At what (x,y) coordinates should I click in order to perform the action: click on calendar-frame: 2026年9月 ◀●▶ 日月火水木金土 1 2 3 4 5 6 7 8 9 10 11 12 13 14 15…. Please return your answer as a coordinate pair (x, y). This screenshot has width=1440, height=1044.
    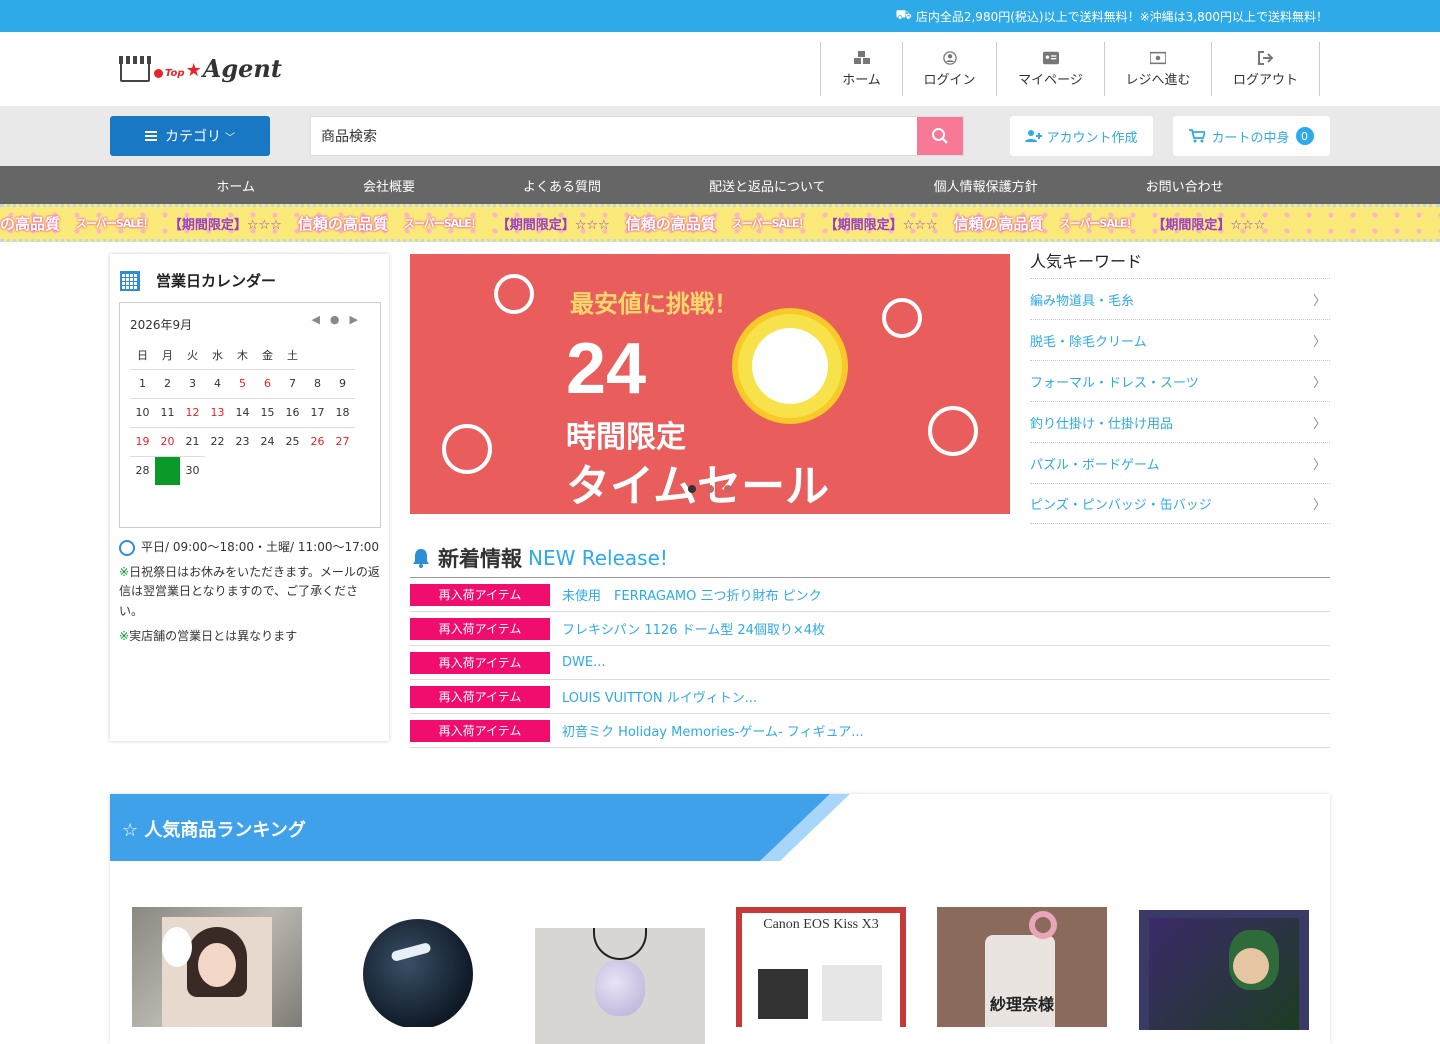
    Looking at the image, I should click on (250, 415).